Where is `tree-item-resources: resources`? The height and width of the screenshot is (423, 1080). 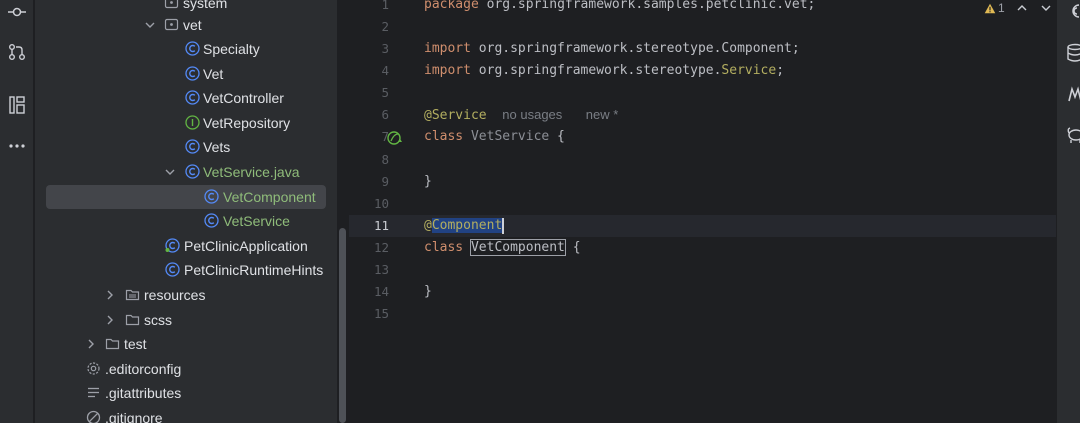
tree-item-resources: resources is located at coordinates (186, 295).